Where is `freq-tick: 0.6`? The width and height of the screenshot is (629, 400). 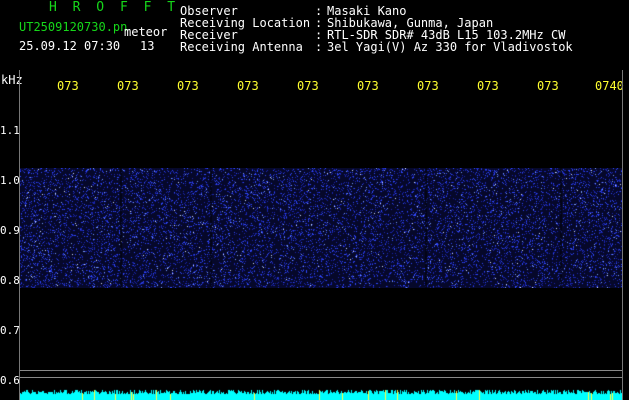 freq-tick: 0.6 is located at coordinates (10, 380).